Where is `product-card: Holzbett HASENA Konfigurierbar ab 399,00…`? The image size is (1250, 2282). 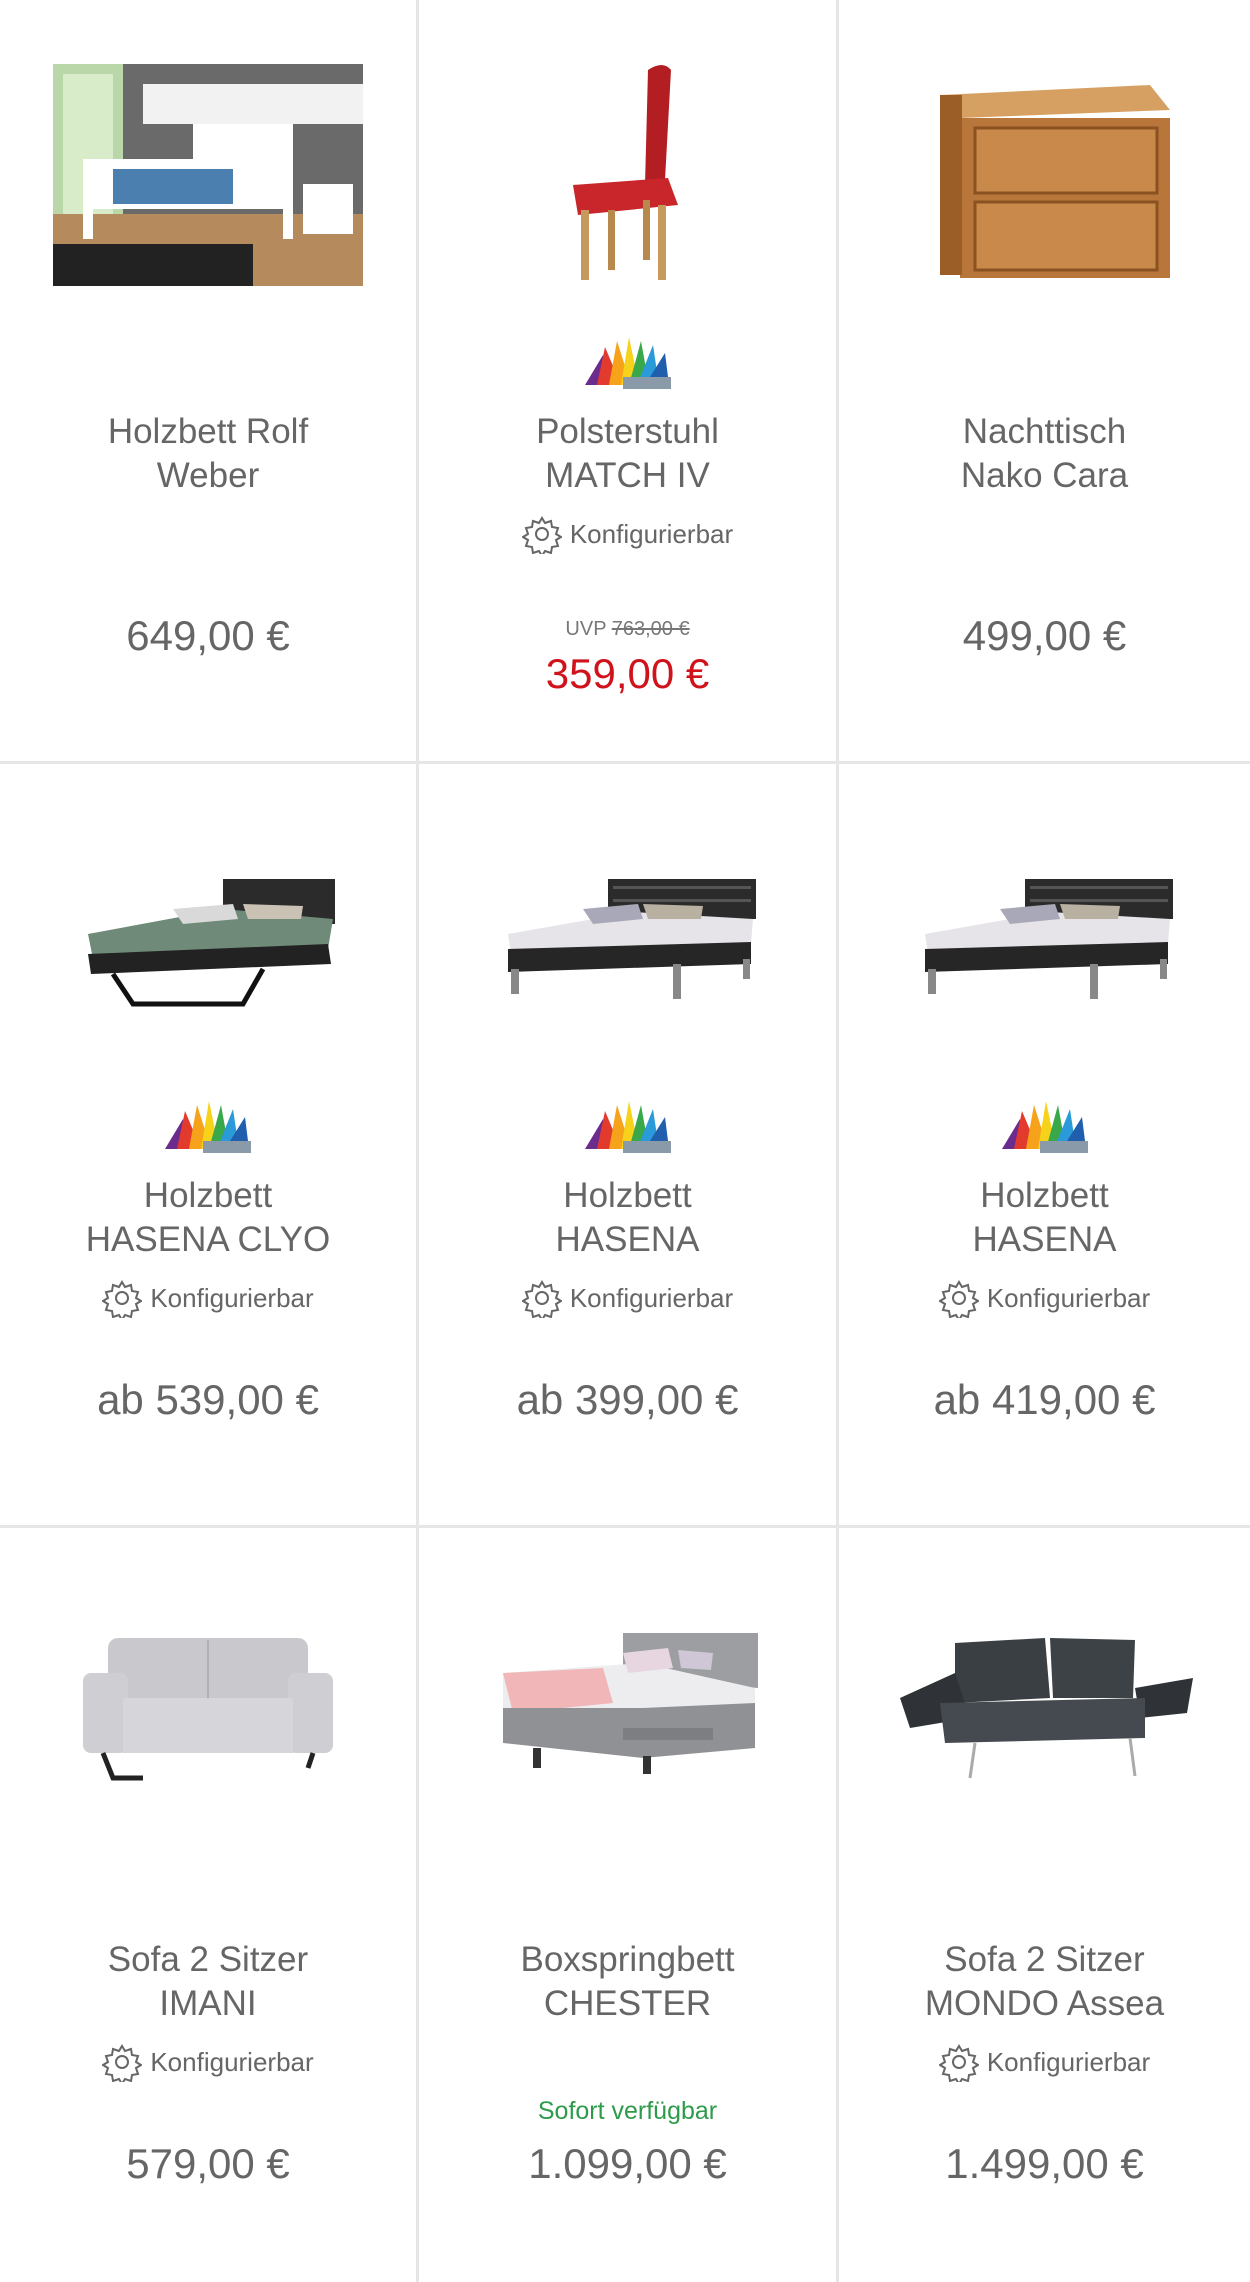 product-card: Holzbett HASENA Konfigurierbar ab 399,00… is located at coordinates (629, 1146).